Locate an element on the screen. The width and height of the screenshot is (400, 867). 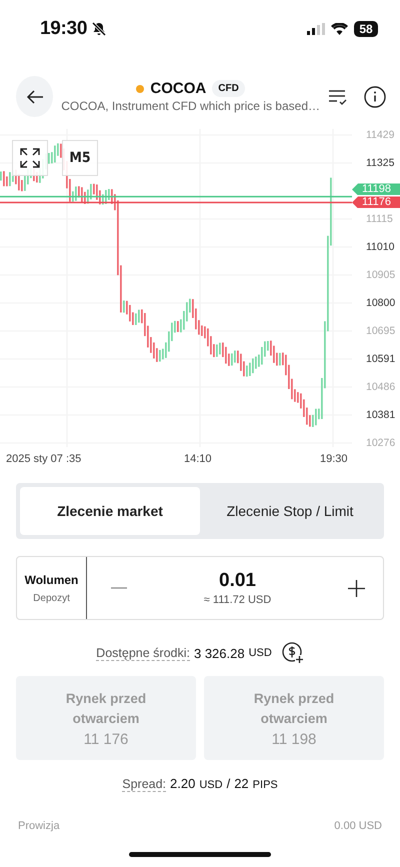
axis-label: 10276 is located at coordinates (381, 443).